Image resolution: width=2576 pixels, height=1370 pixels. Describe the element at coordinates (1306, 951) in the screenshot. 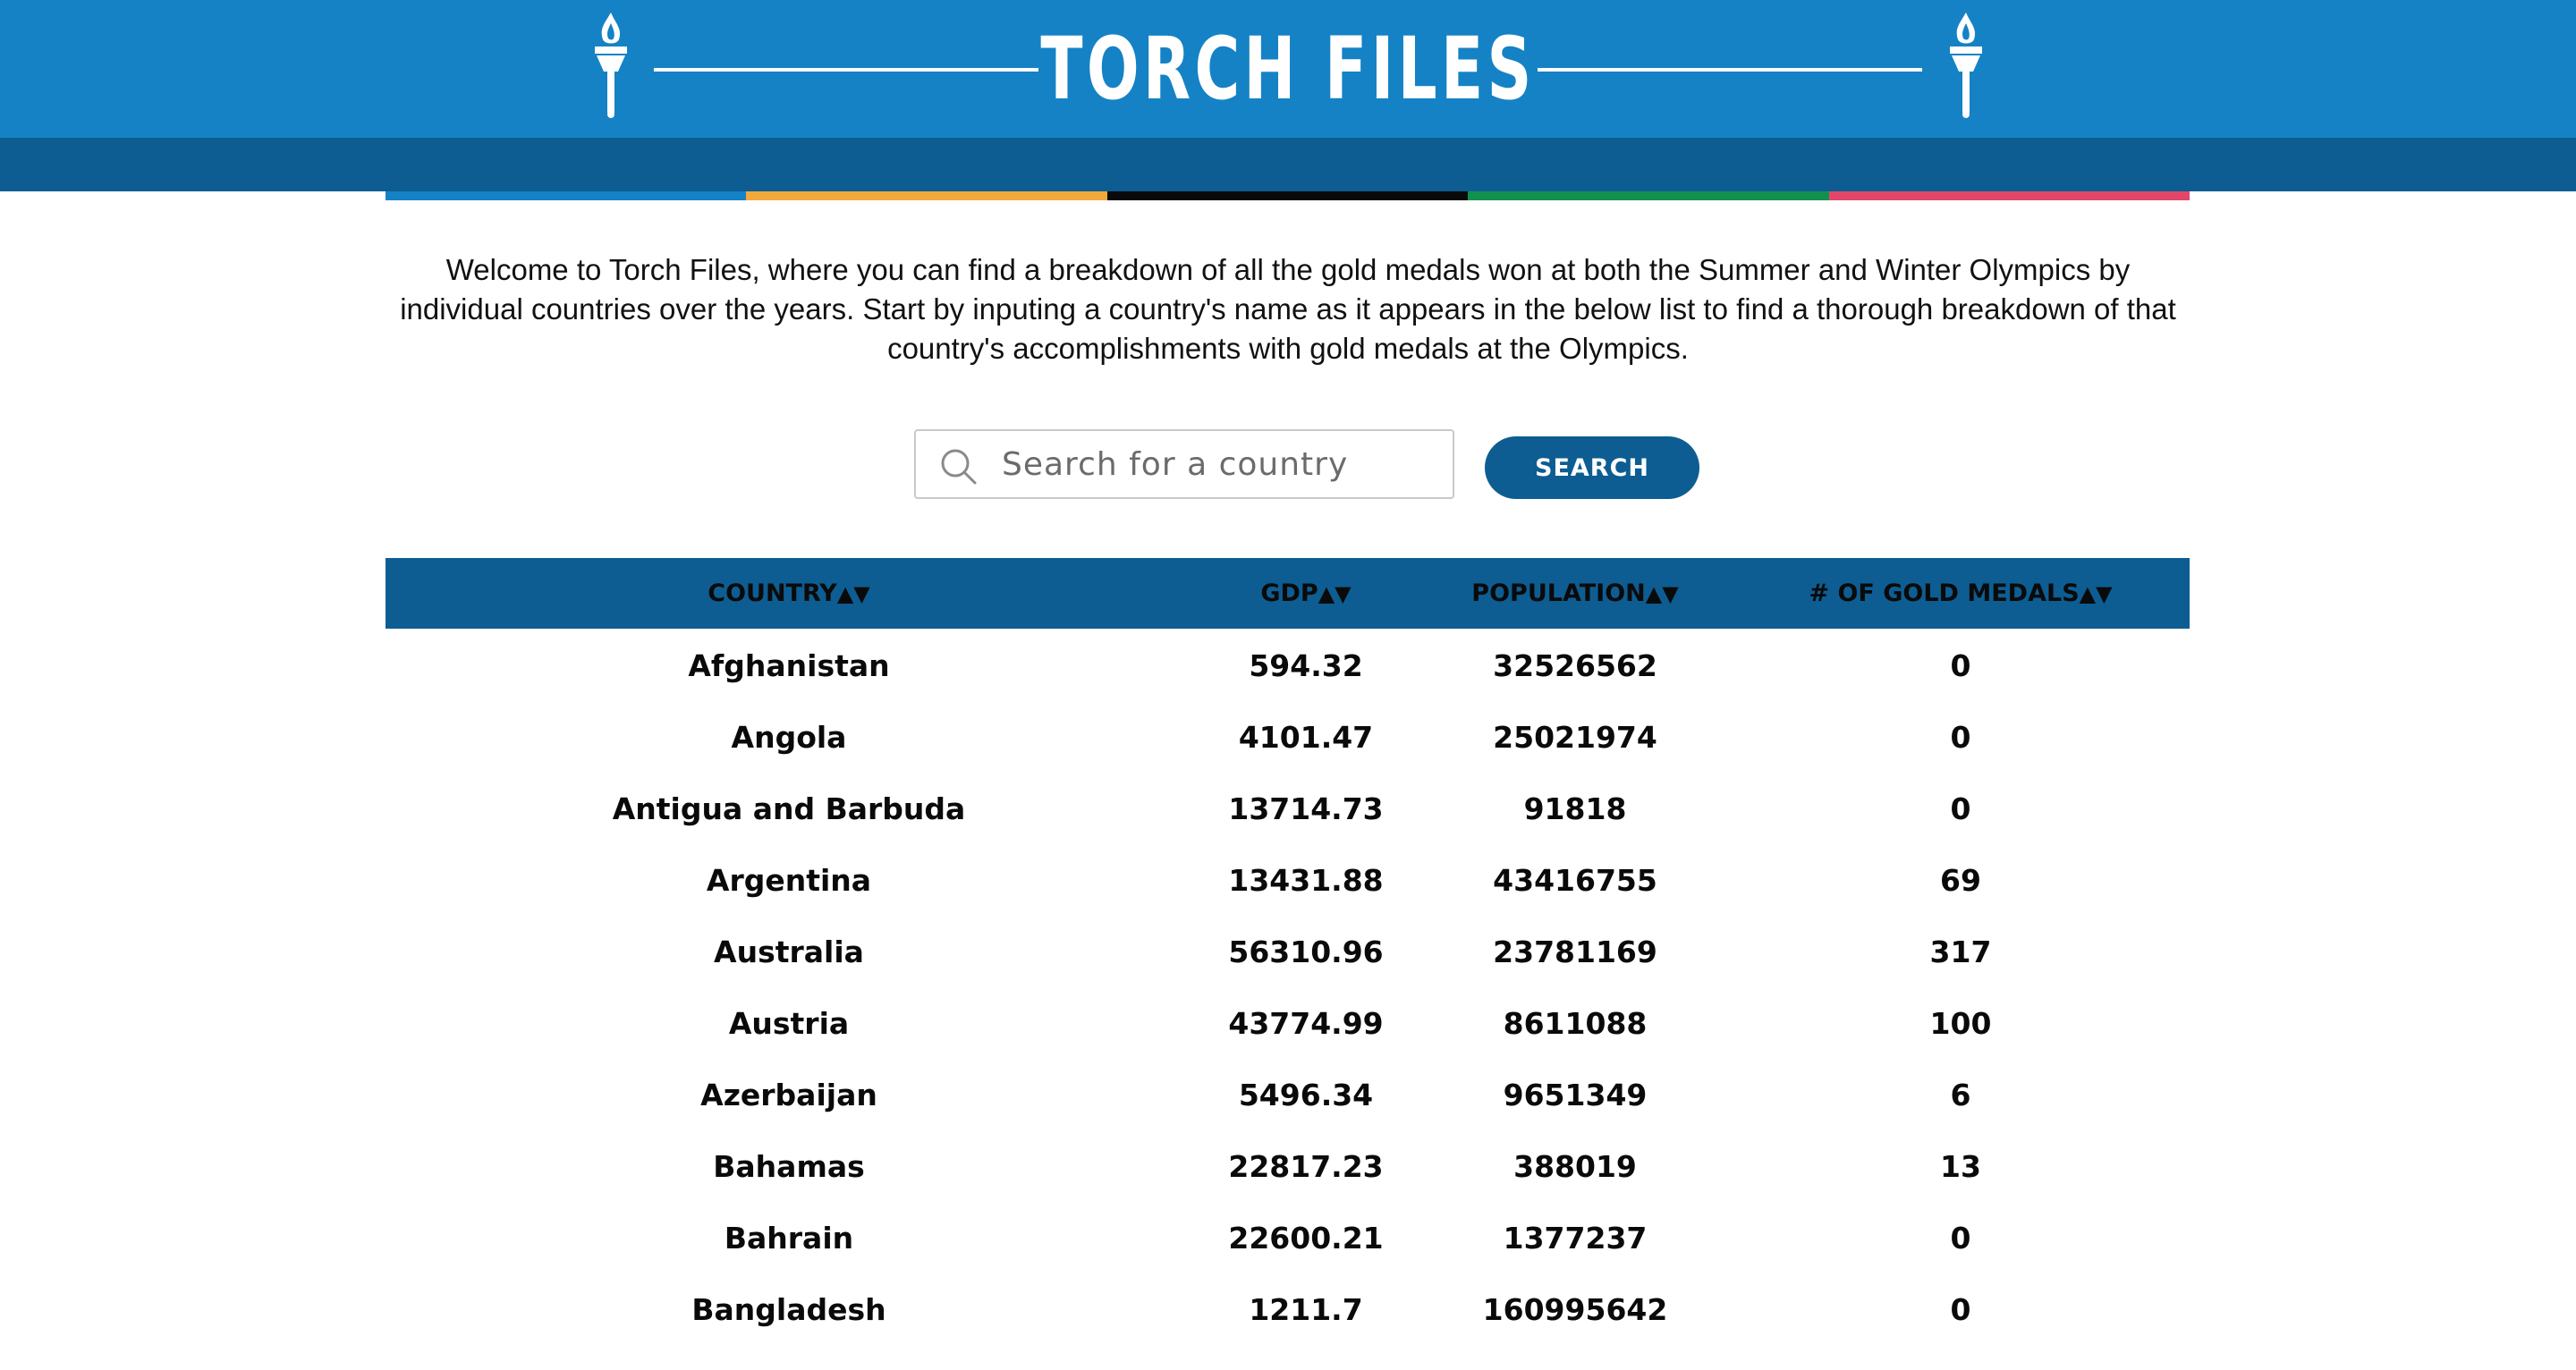

I see `cell-gdp: 56310.96` at that location.